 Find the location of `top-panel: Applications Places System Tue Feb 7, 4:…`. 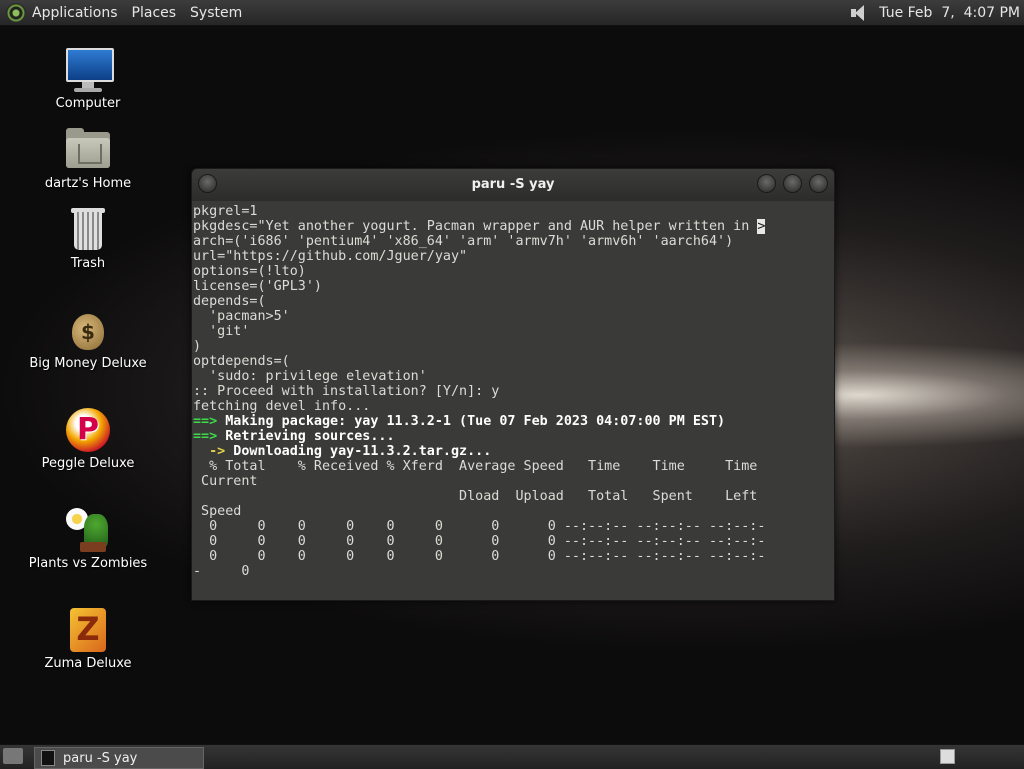

top-panel: Applications Places System Tue Feb 7, 4:… is located at coordinates (512, 13).